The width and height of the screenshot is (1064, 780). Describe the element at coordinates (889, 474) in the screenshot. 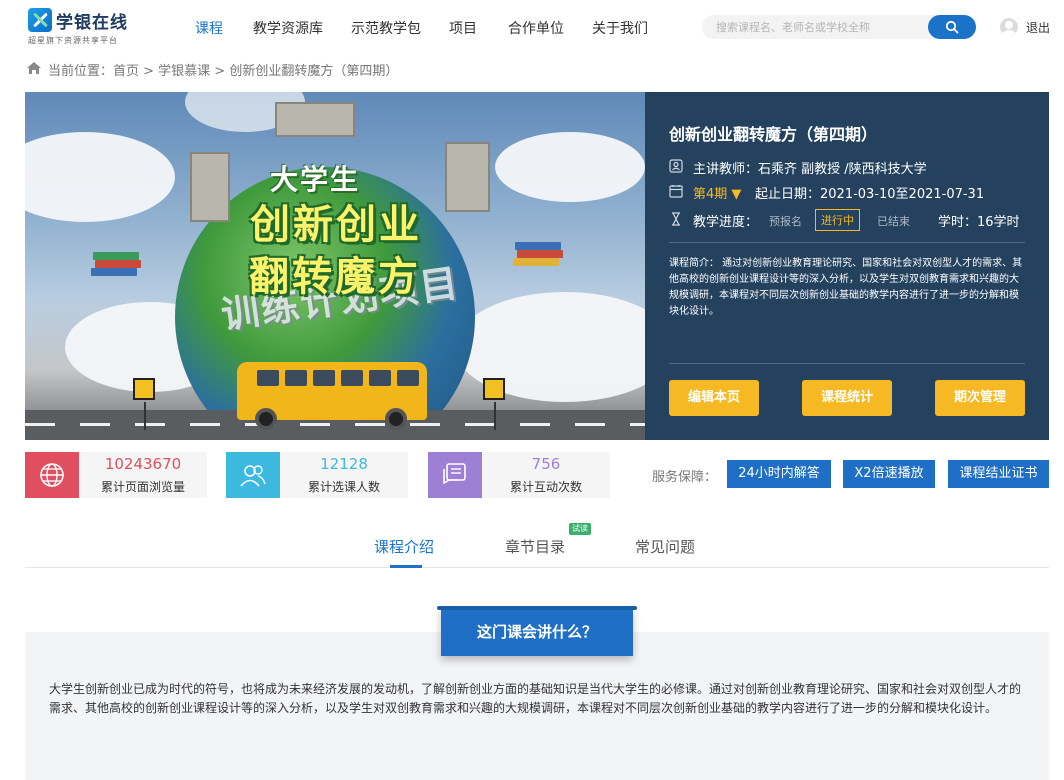

I see `service-2x-playback: X2倍速播放` at that location.